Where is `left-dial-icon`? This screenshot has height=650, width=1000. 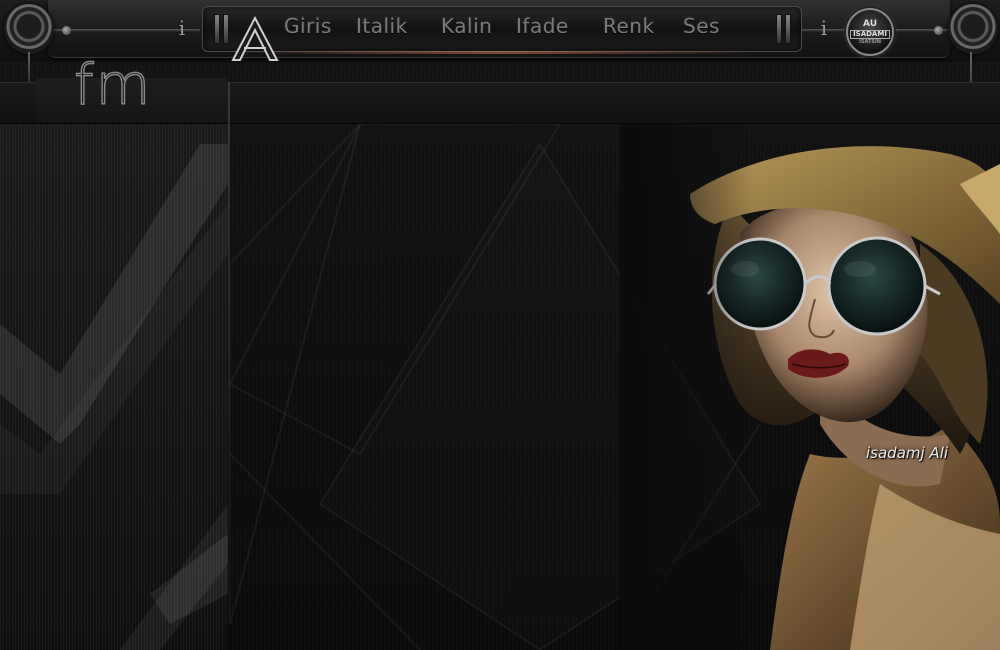 left-dial-icon is located at coordinates (29, 29).